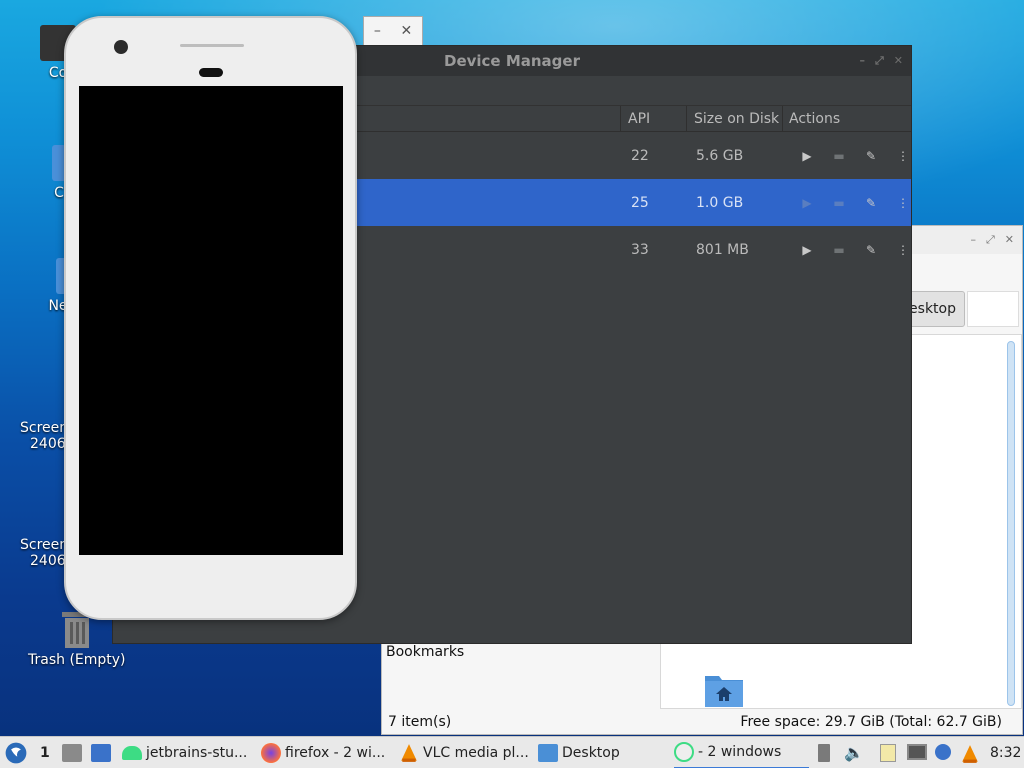 Image resolution: width=1024 pixels, height=768 pixels. Describe the element at coordinates (1005, 752) in the screenshot. I see `clock: 8:32` at that location.